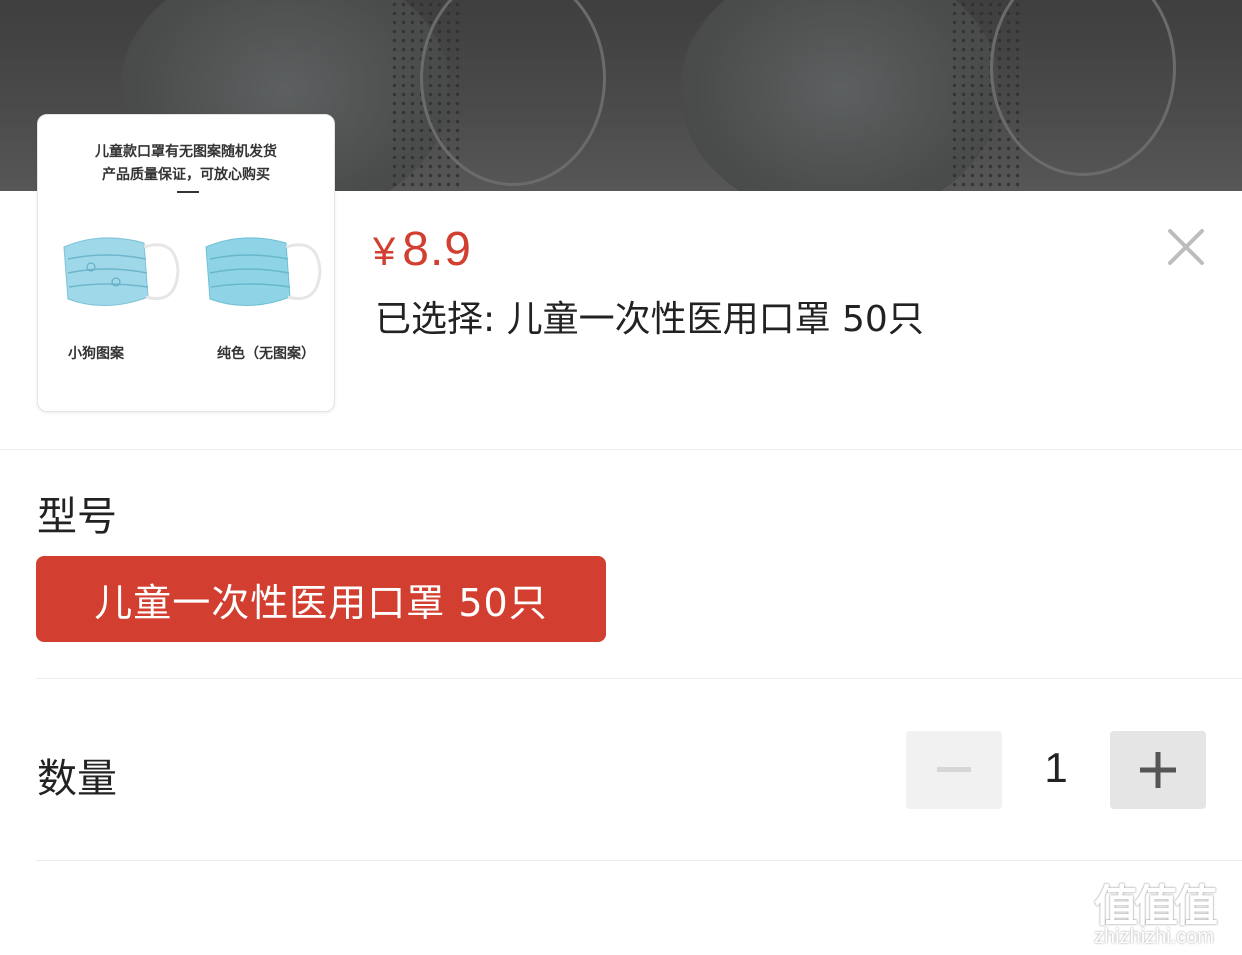  I want to click on site-watermark: 值值值 zhizhizhi.com, so click(1167, 912).